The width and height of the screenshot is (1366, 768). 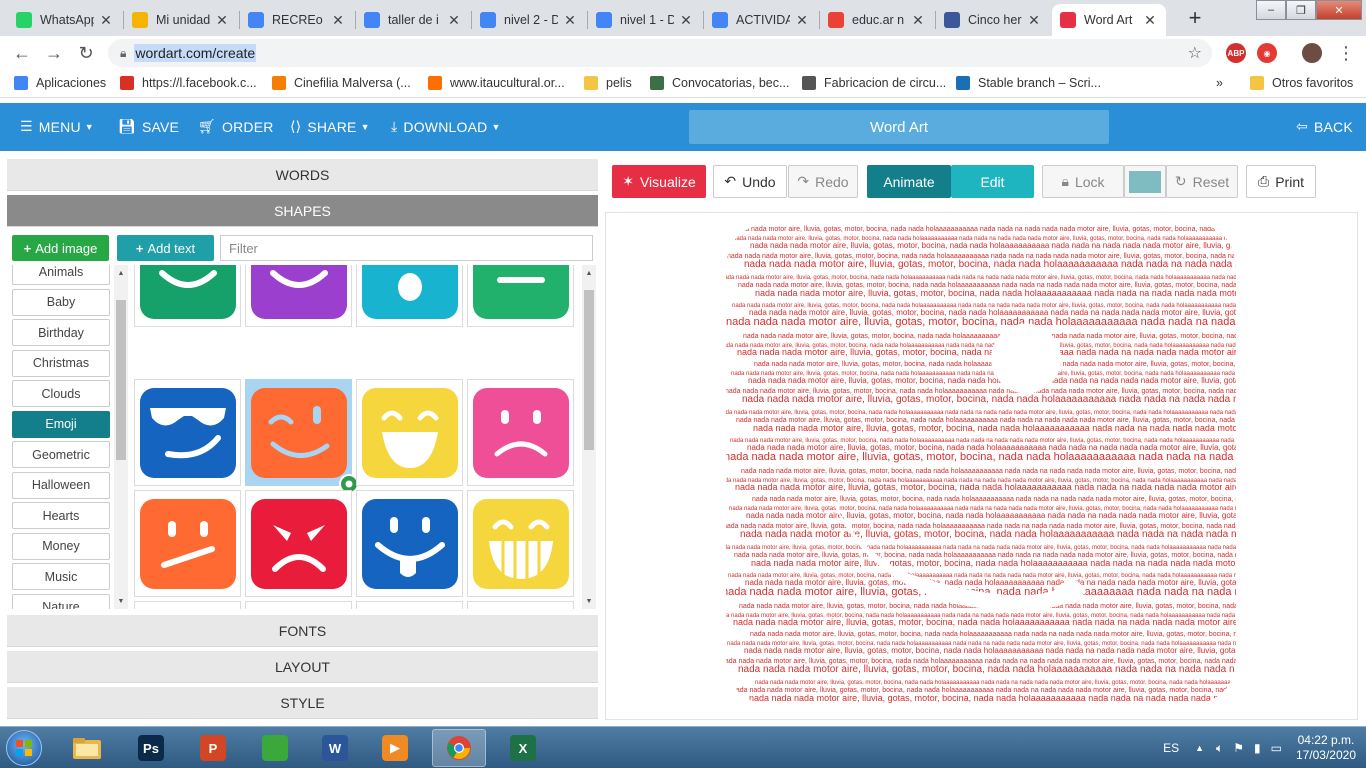 What do you see at coordinates (877, 20) in the screenshot?
I see `browser-tab: educ.ar n ✕` at bounding box center [877, 20].